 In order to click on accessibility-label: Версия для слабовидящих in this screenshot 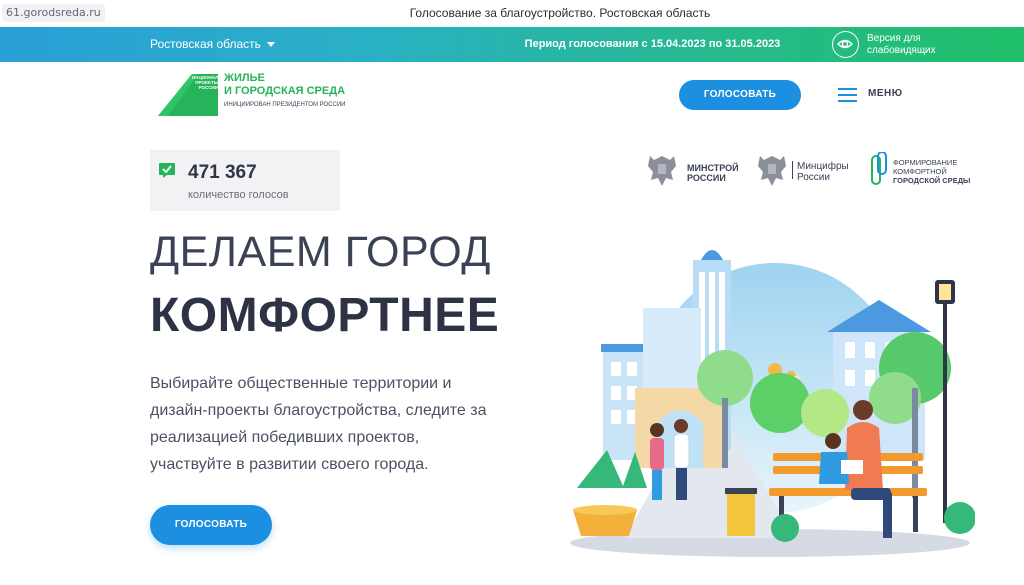, I will do `click(912, 45)`.